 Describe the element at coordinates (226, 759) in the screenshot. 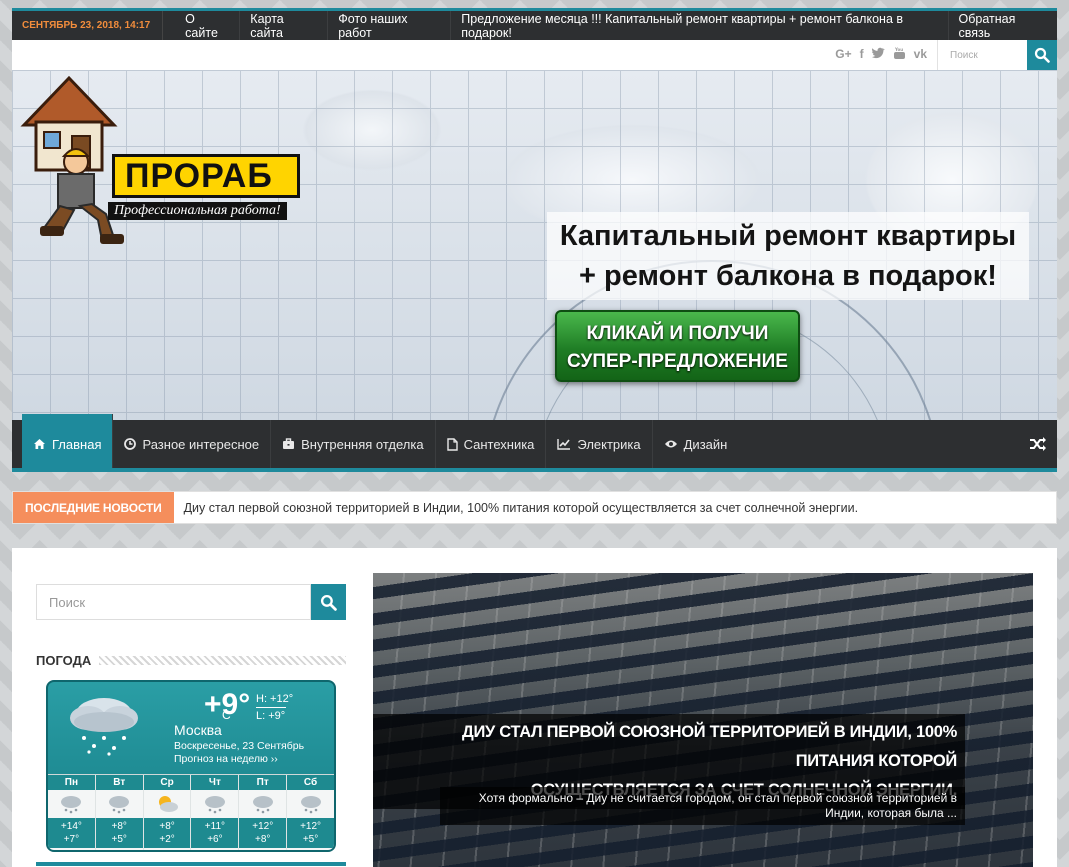

I see `weekly-forecast-link: Прогноз на неделю ››` at that location.